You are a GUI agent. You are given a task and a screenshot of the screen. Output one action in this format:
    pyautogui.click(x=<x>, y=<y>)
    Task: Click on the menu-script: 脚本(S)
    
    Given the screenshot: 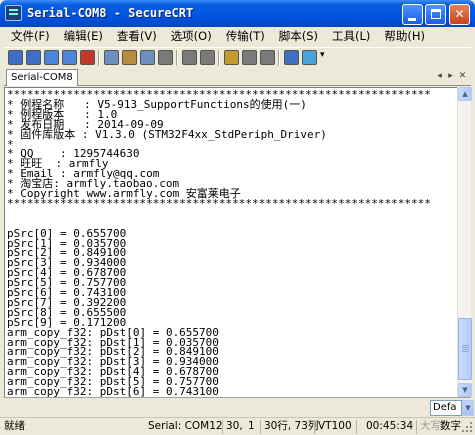 What is the action you would take?
    pyautogui.click(x=298, y=36)
    